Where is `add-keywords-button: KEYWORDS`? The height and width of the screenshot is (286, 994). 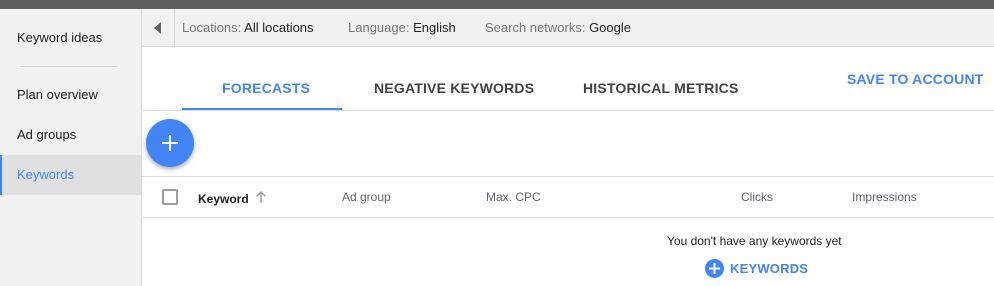 add-keywords-button: KEYWORDS is located at coordinates (756, 268).